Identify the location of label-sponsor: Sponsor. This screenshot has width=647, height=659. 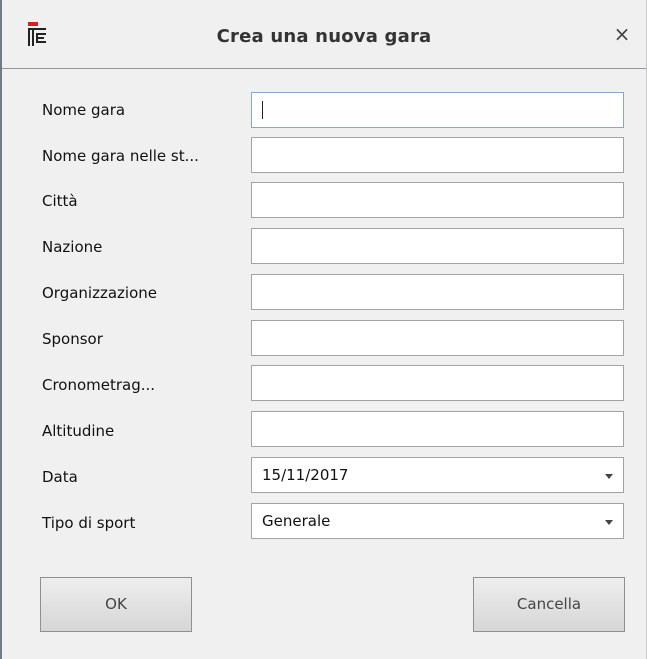
(72, 339).